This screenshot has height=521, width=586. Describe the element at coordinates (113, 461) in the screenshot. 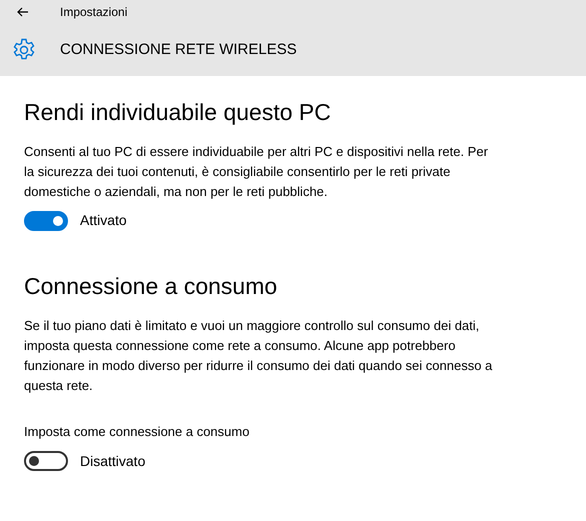

I see `toggle-state: Disattivato` at that location.